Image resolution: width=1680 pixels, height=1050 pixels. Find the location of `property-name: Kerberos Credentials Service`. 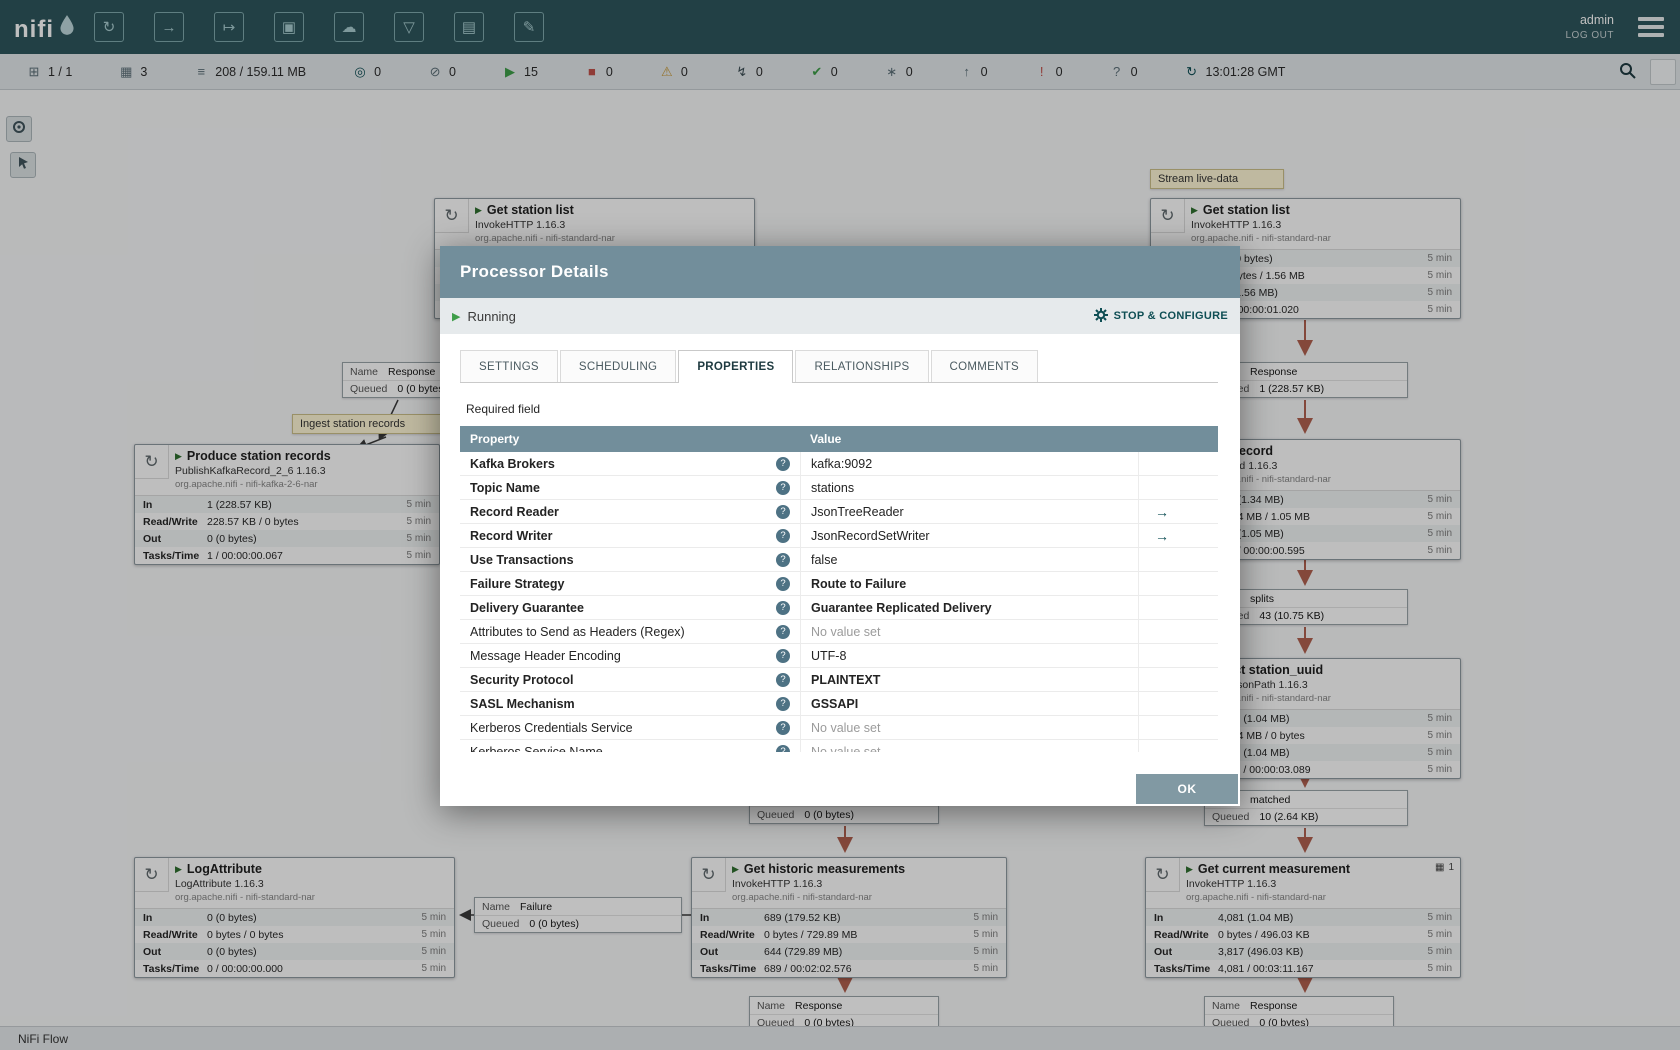

property-name: Kerberos Credentials Service is located at coordinates (551, 727).